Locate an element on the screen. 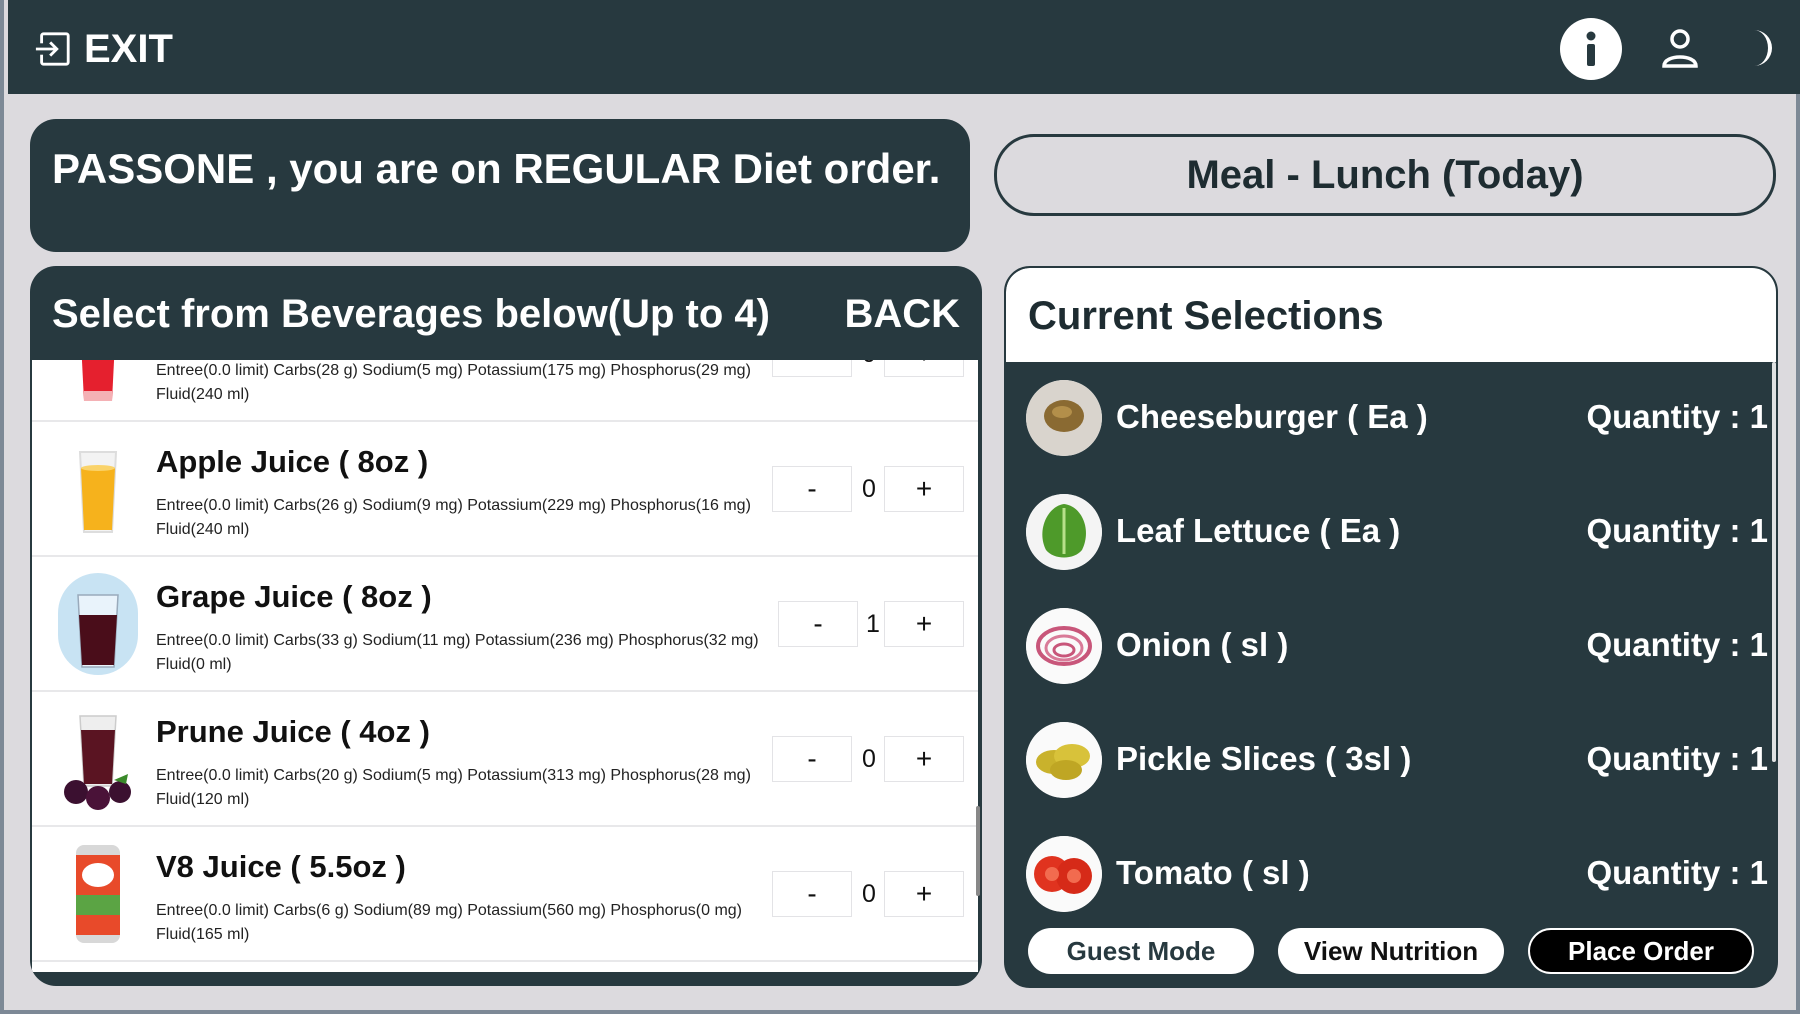 This screenshot has height=1014, width=1800. diet-order-text: PASSONE , you are on REGULAR Diet order. is located at coordinates (496, 168).